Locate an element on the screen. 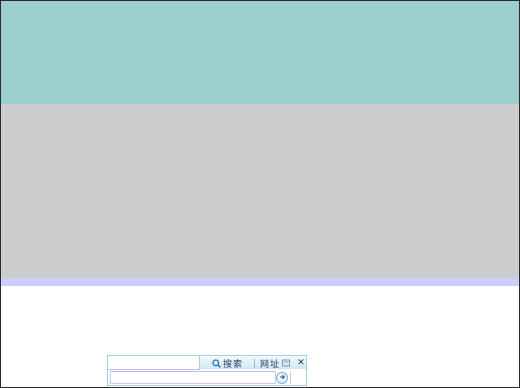 This screenshot has height=388, width=520. tab-url: 网址 is located at coordinates (275, 363).